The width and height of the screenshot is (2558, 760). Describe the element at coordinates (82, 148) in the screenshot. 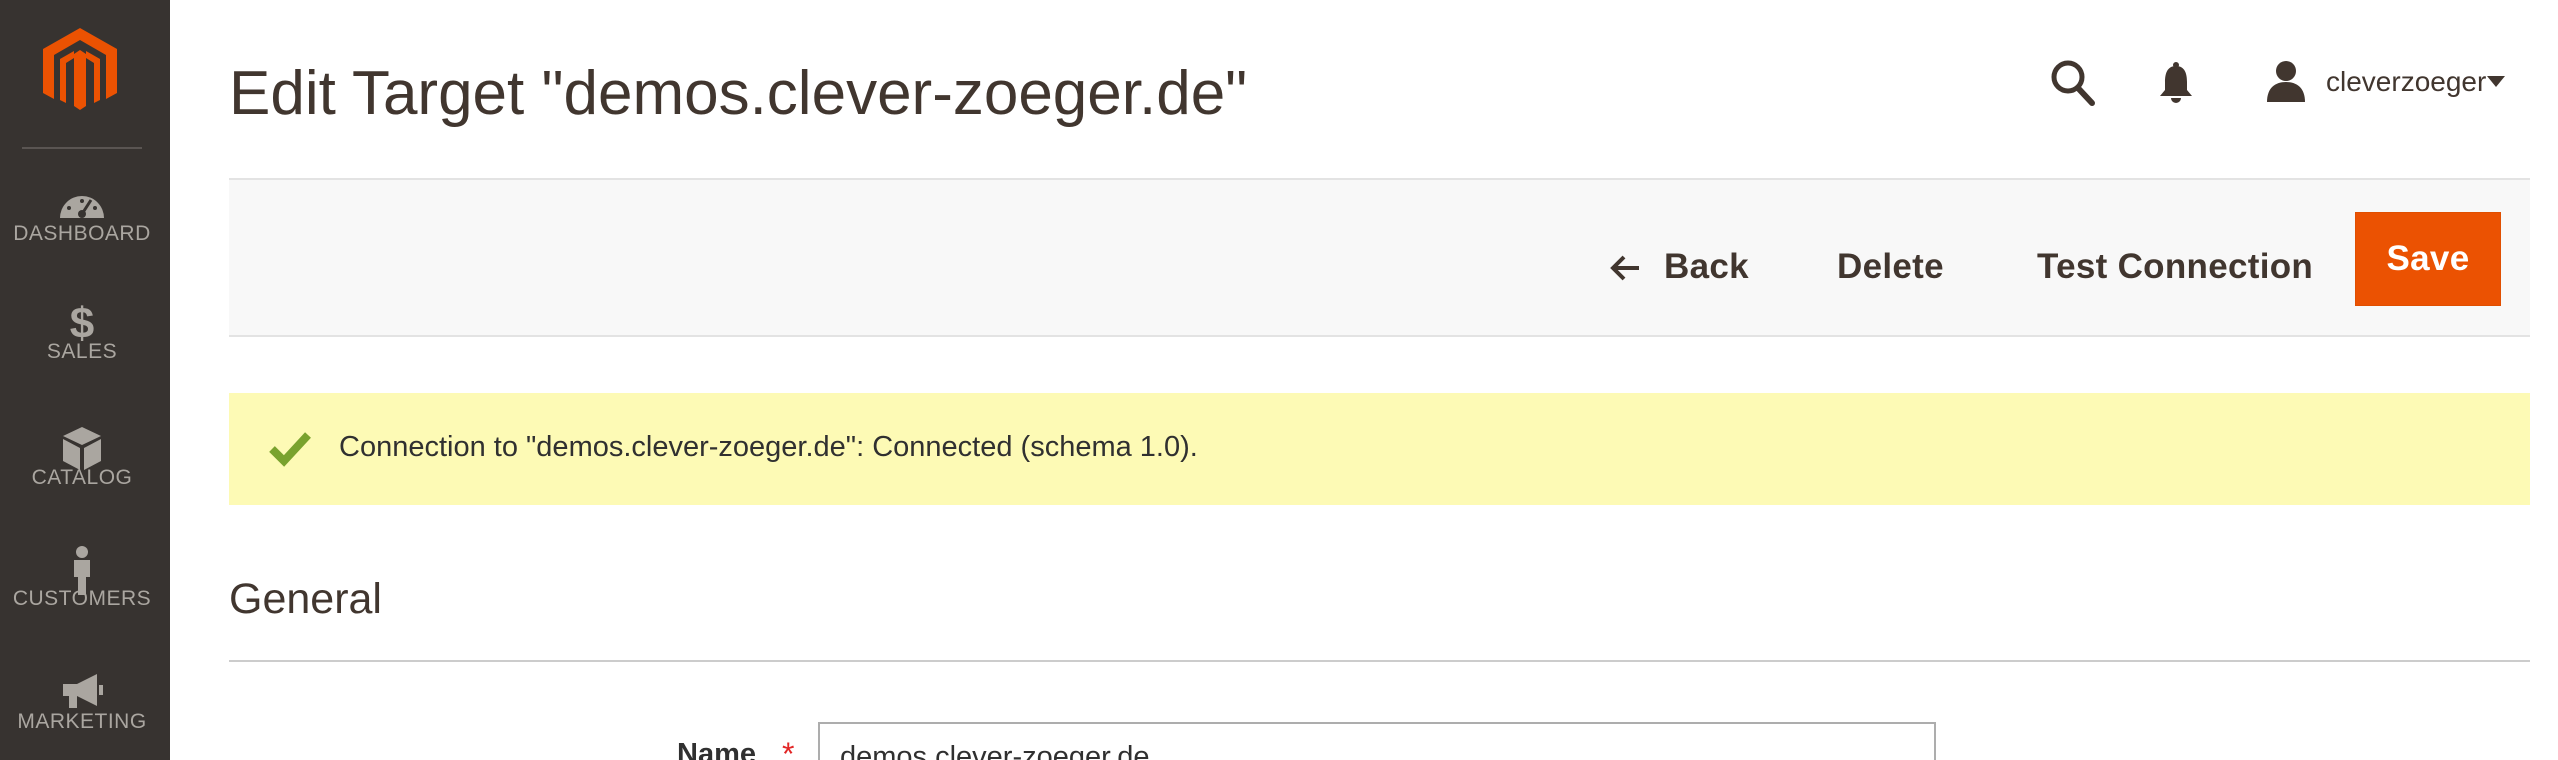

I see `logo-divider` at that location.